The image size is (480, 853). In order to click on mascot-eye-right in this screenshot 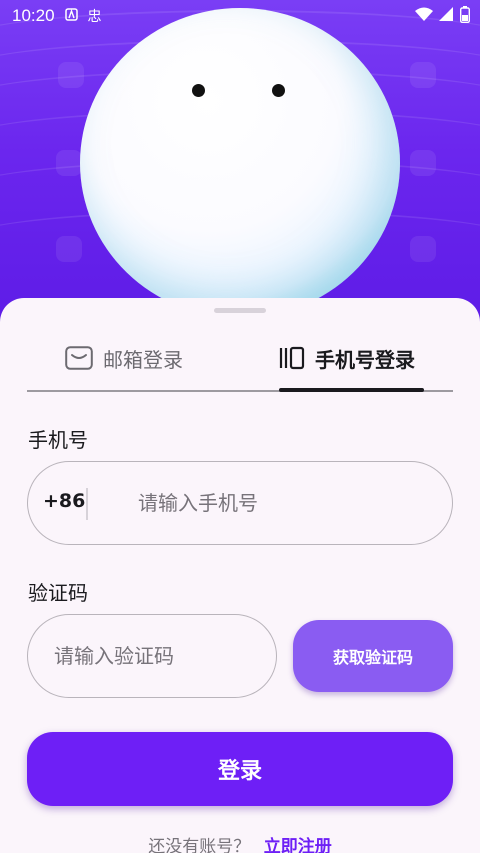, I will do `click(278, 90)`.